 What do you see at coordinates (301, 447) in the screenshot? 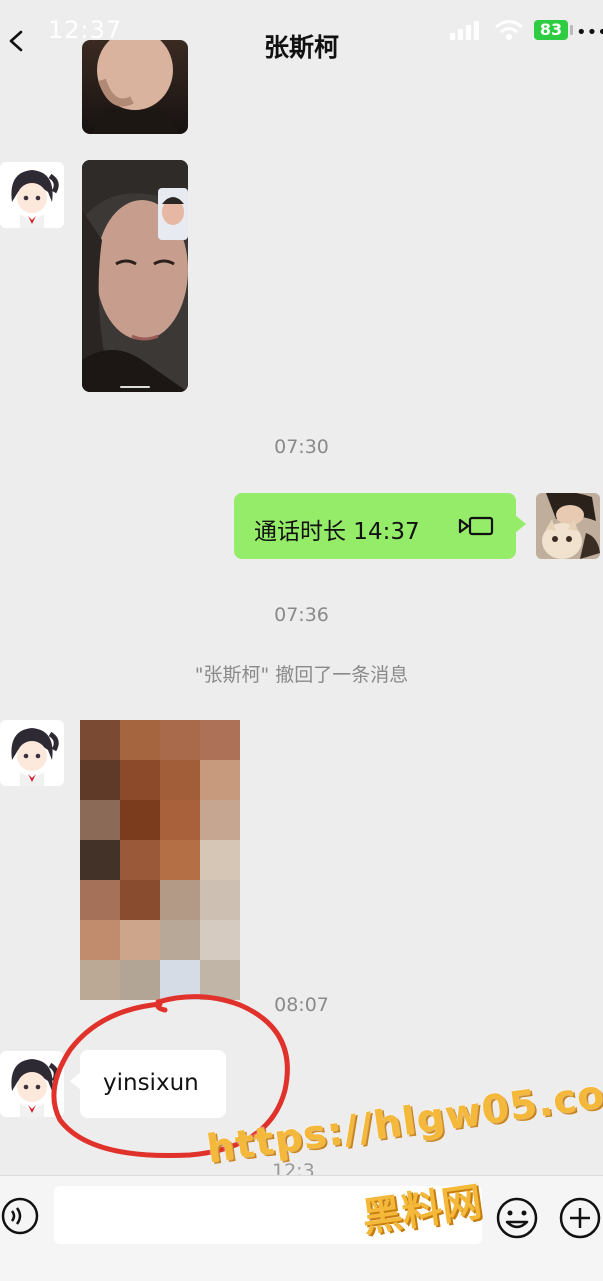
I see `timestamp: 07:30` at bounding box center [301, 447].